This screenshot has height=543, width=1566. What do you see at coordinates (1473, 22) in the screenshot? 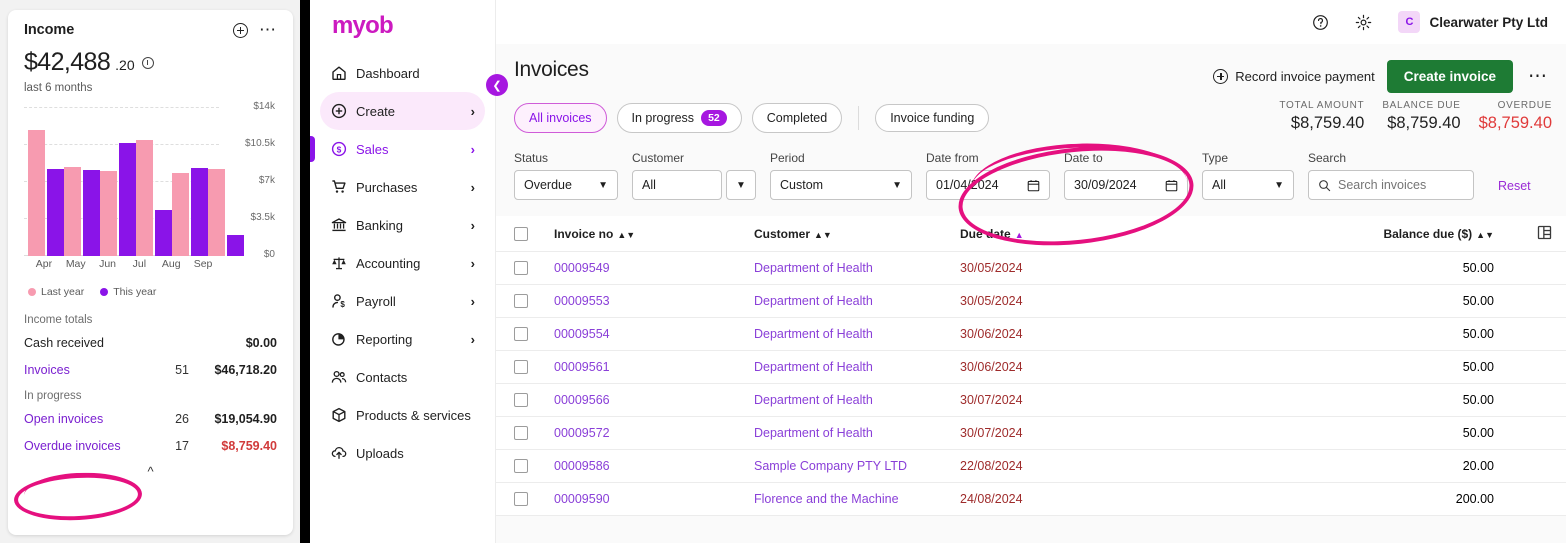
I see `company-menu: C Clearwater Pty Ltd` at bounding box center [1473, 22].